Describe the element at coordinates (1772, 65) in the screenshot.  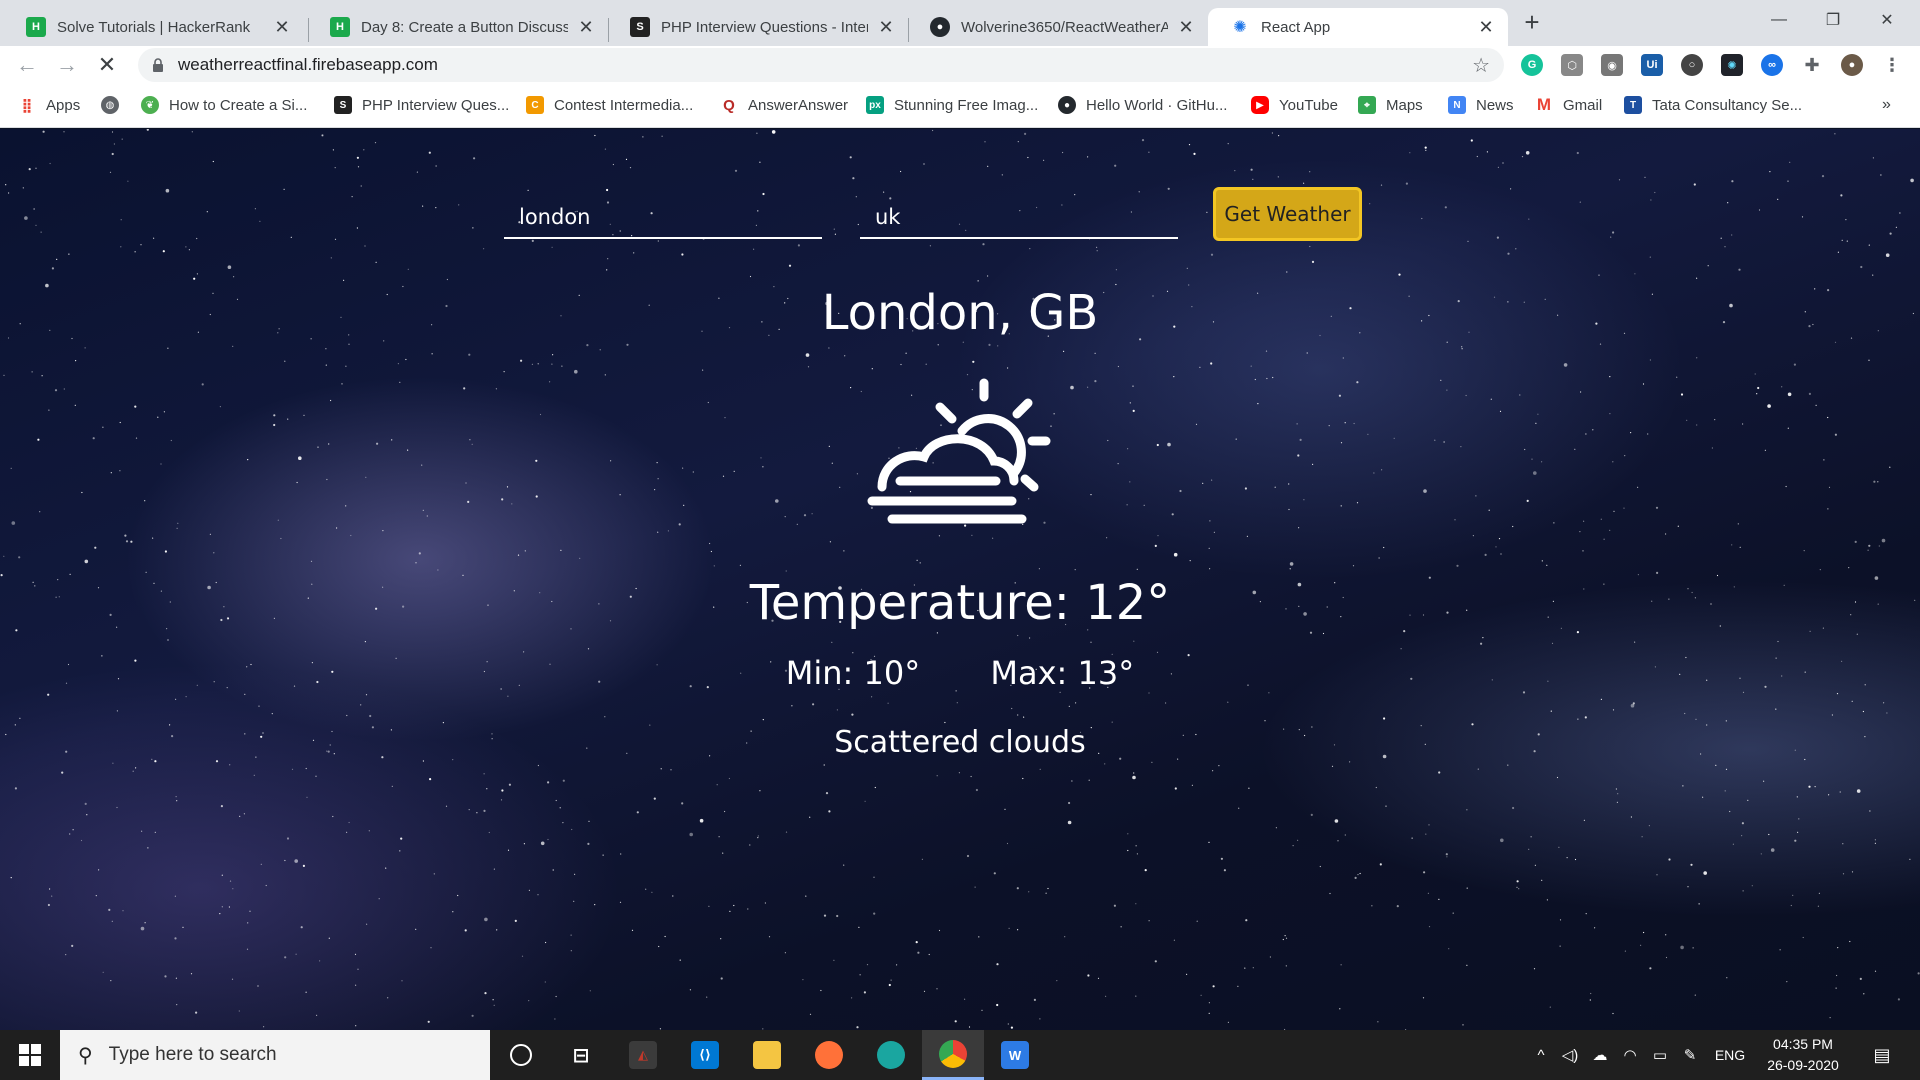
I see `infinity-extension-icon: ∞` at that location.